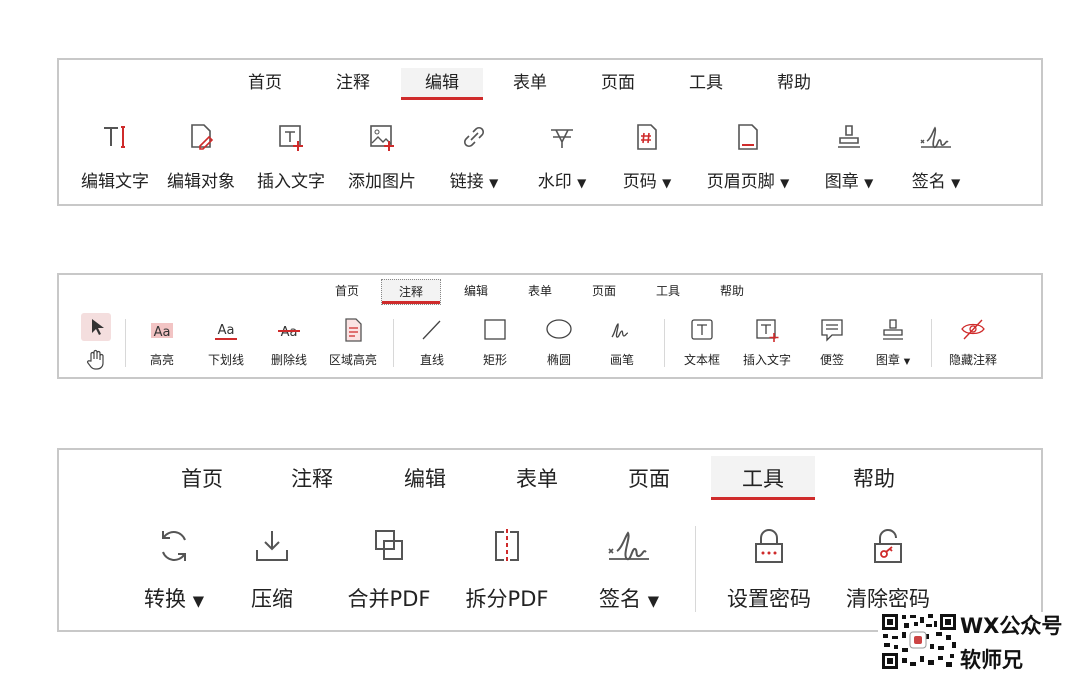 The image size is (1080, 674). What do you see at coordinates (849, 136) in the screenshot?
I see `stamp-icon` at bounding box center [849, 136].